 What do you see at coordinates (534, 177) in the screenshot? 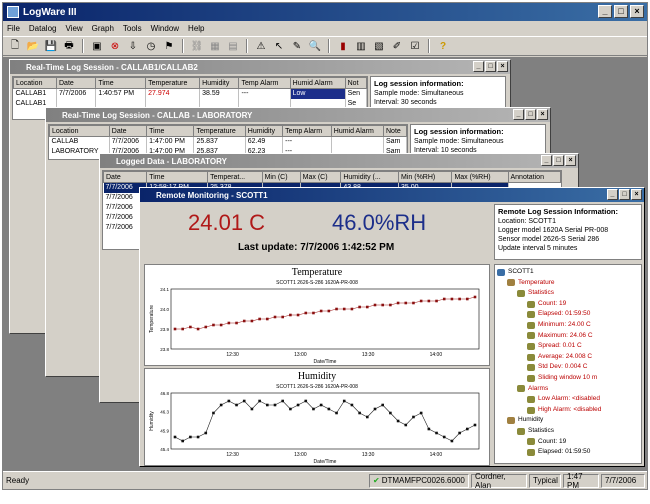
I see `column-header: Annotation` at bounding box center [534, 177].